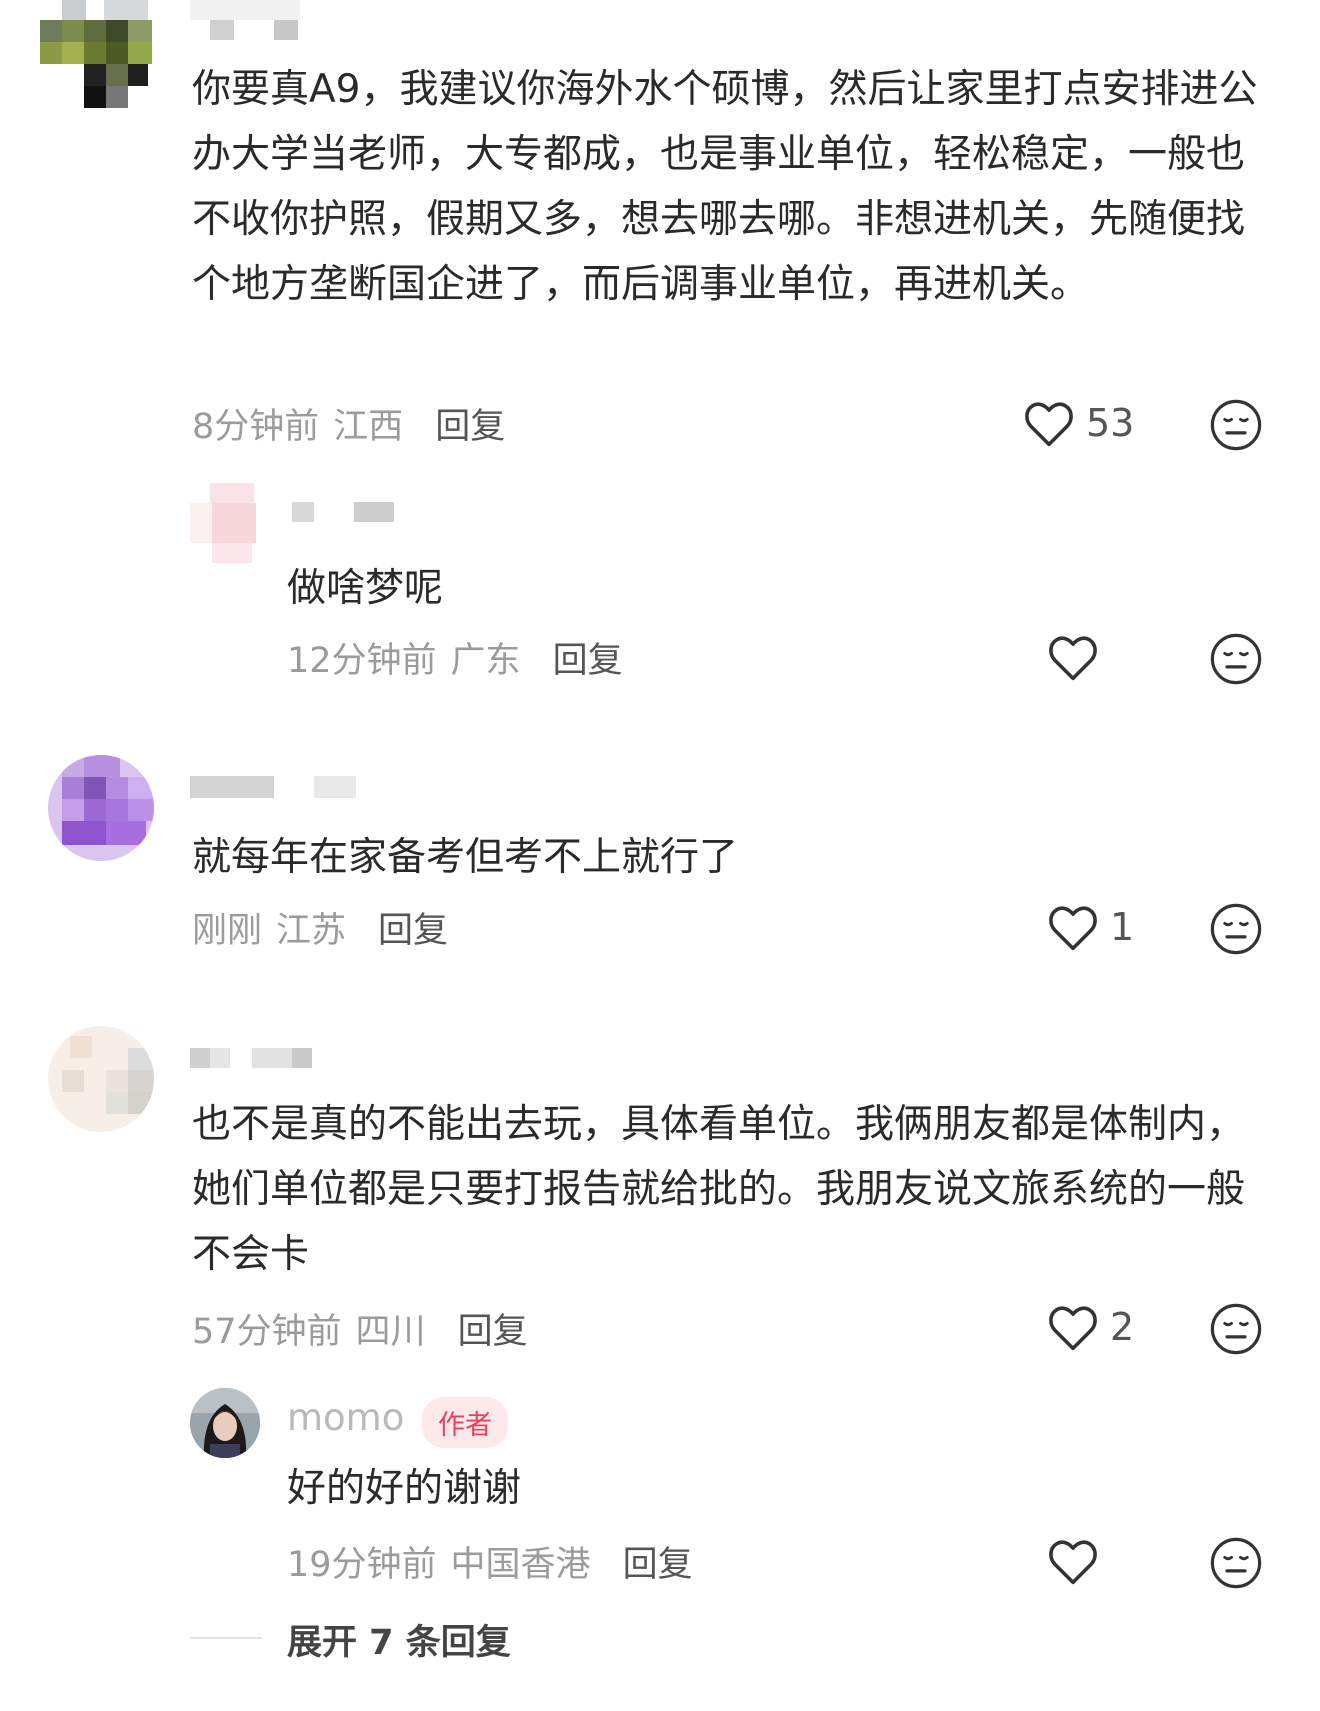 This screenshot has height=1711, width=1320. I want to click on location: 江西, so click(368, 427).